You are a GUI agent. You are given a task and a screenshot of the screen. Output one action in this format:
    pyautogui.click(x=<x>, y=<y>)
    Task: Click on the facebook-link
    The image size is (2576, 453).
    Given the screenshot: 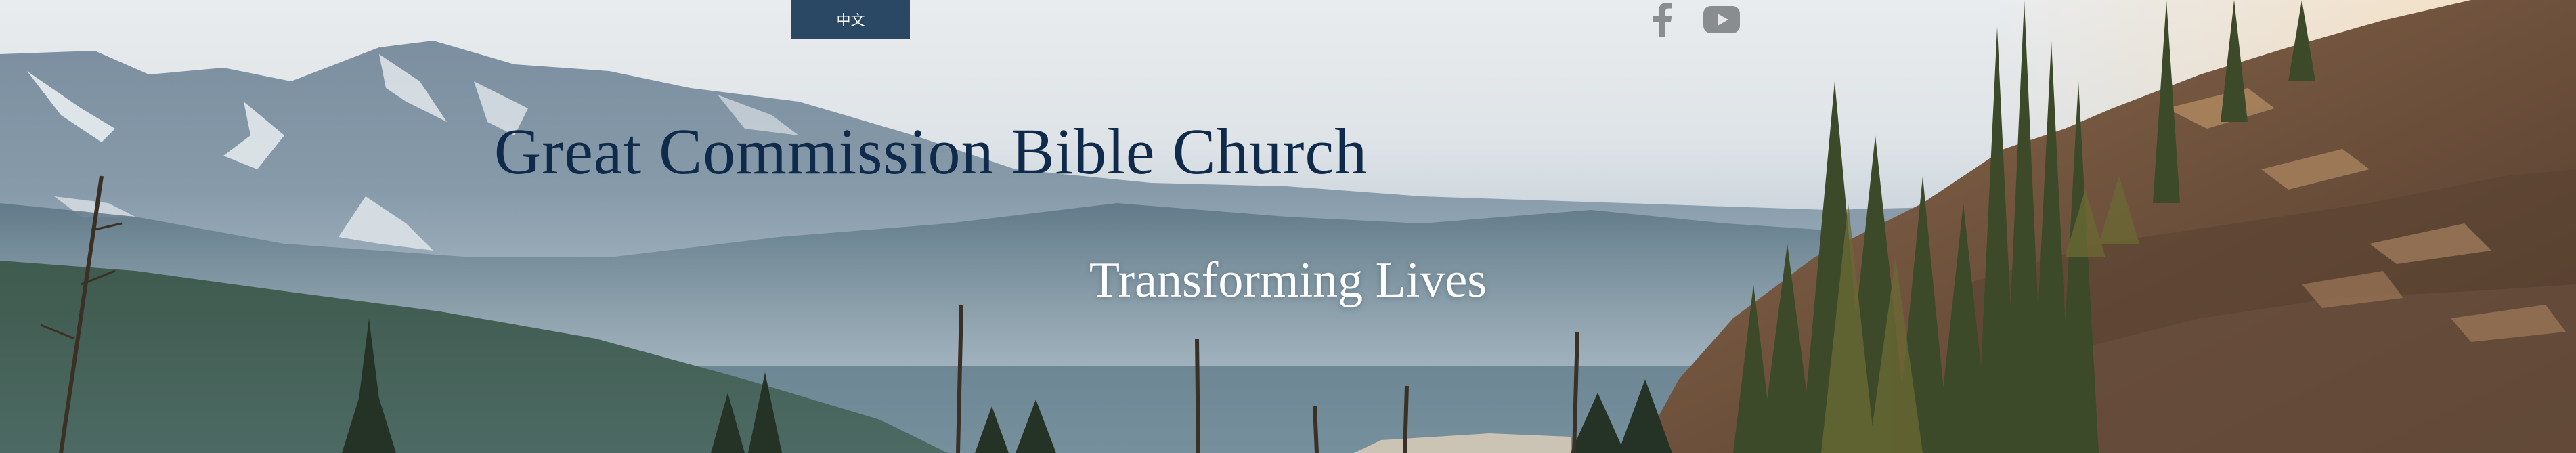 What is the action you would take?
    pyautogui.click(x=1662, y=19)
    